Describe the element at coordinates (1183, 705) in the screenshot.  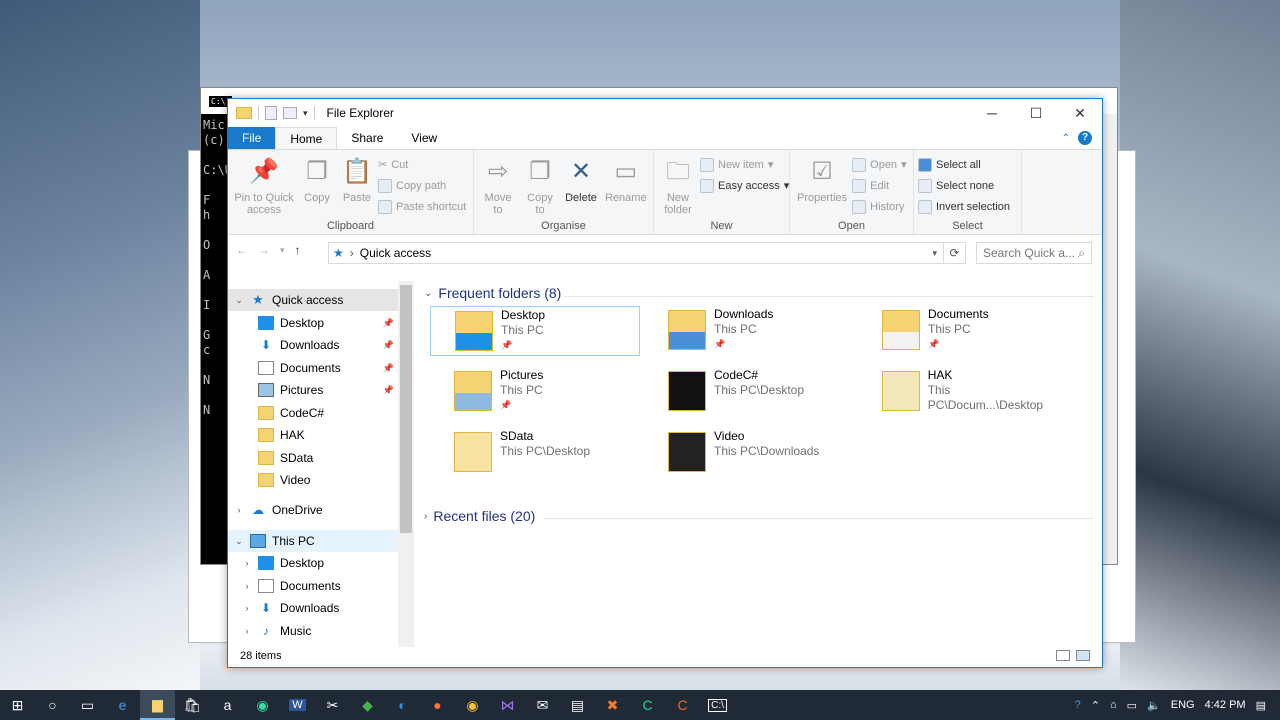
I see `language-indicator: ENG` at that location.